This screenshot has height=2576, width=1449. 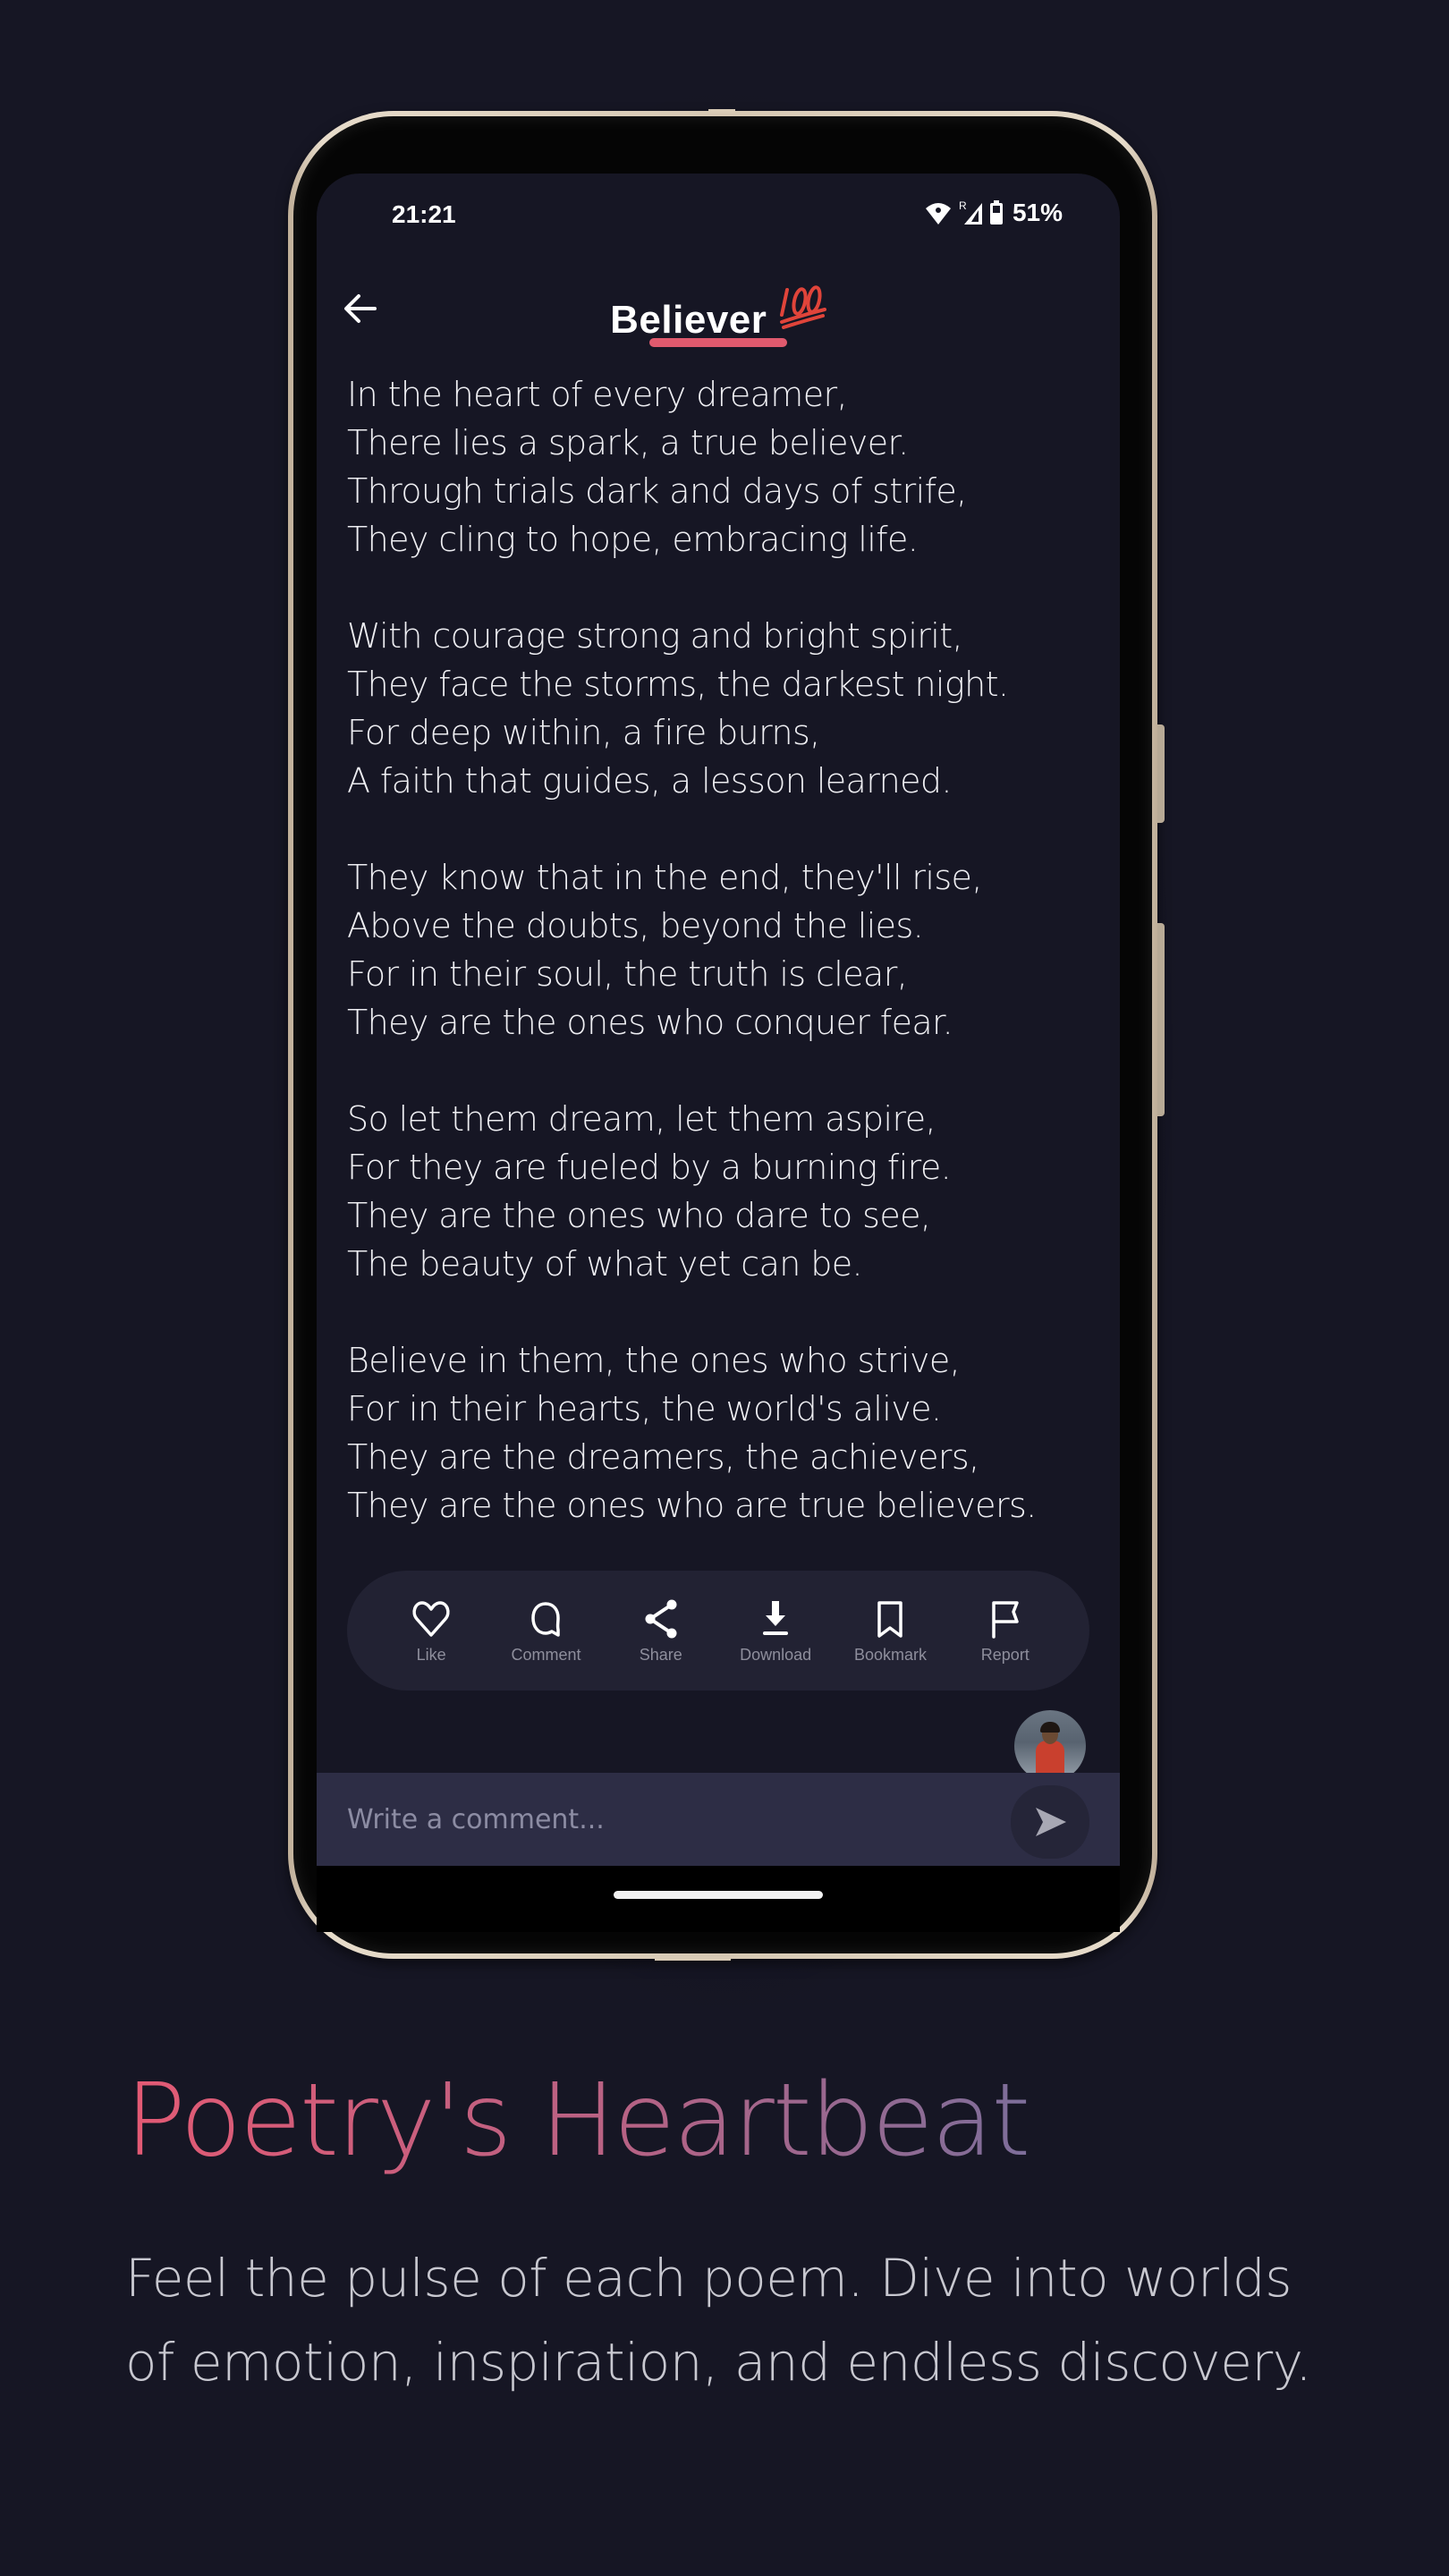 I want to click on share-label: Share, so click(x=660, y=1654).